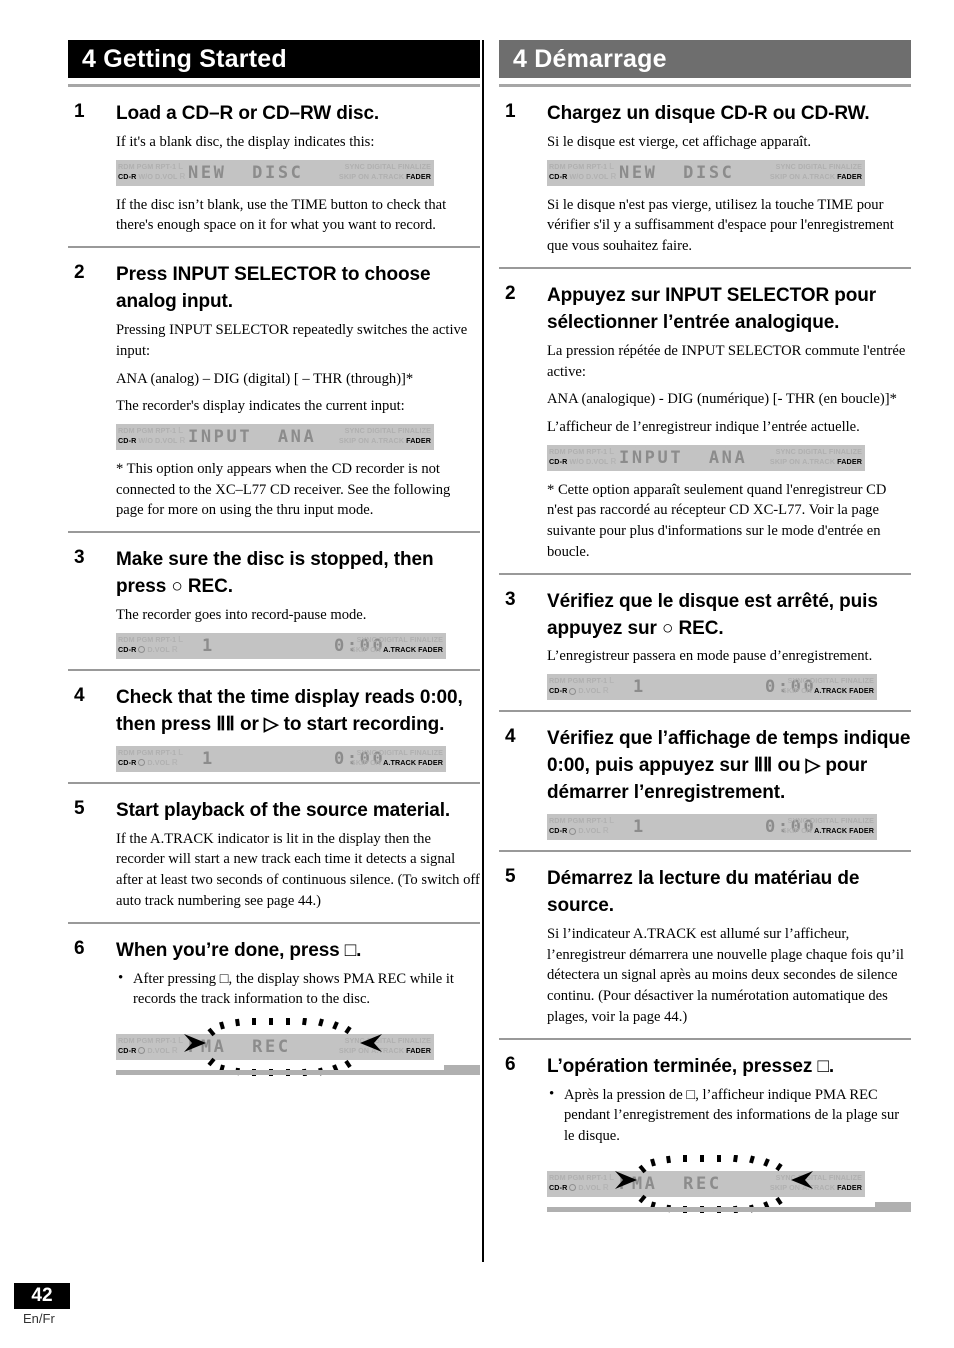 The width and height of the screenshot is (954, 1348). I want to click on lcd-left-indicators: RDM PGM RPT-1 L CD-R W/O D.VOL R, so click(150, 173).